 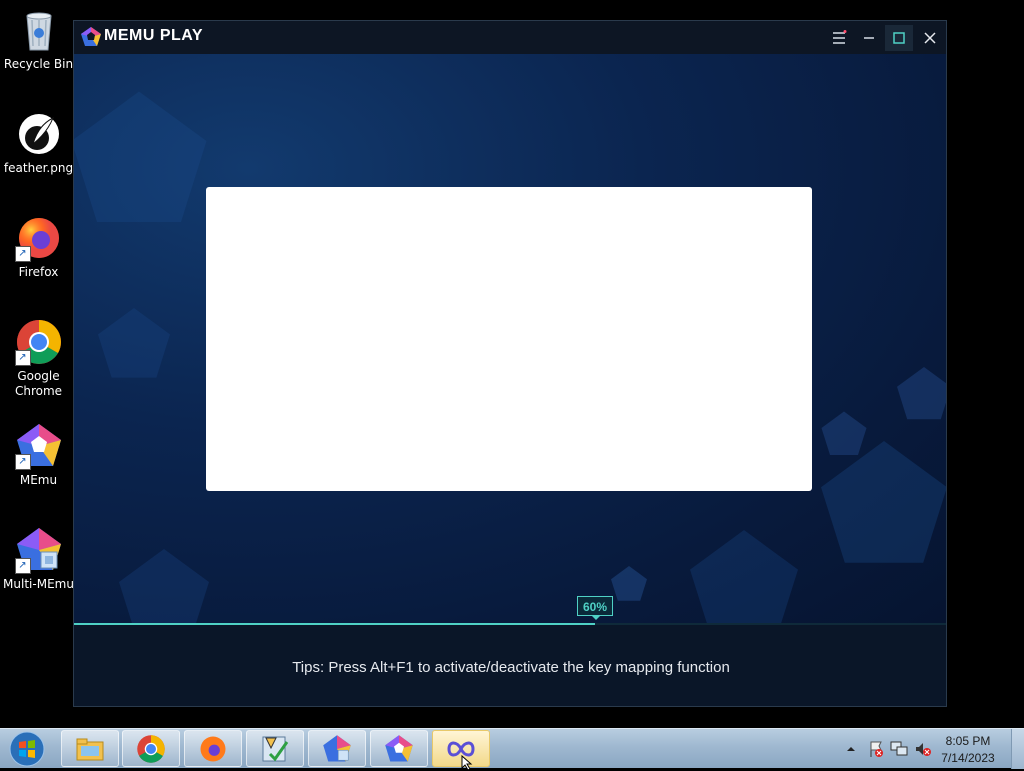 What do you see at coordinates (510, 37) in the screenshot?
I see `window-titlebar: MEMU PLAY` at bounding box center [510, 37].